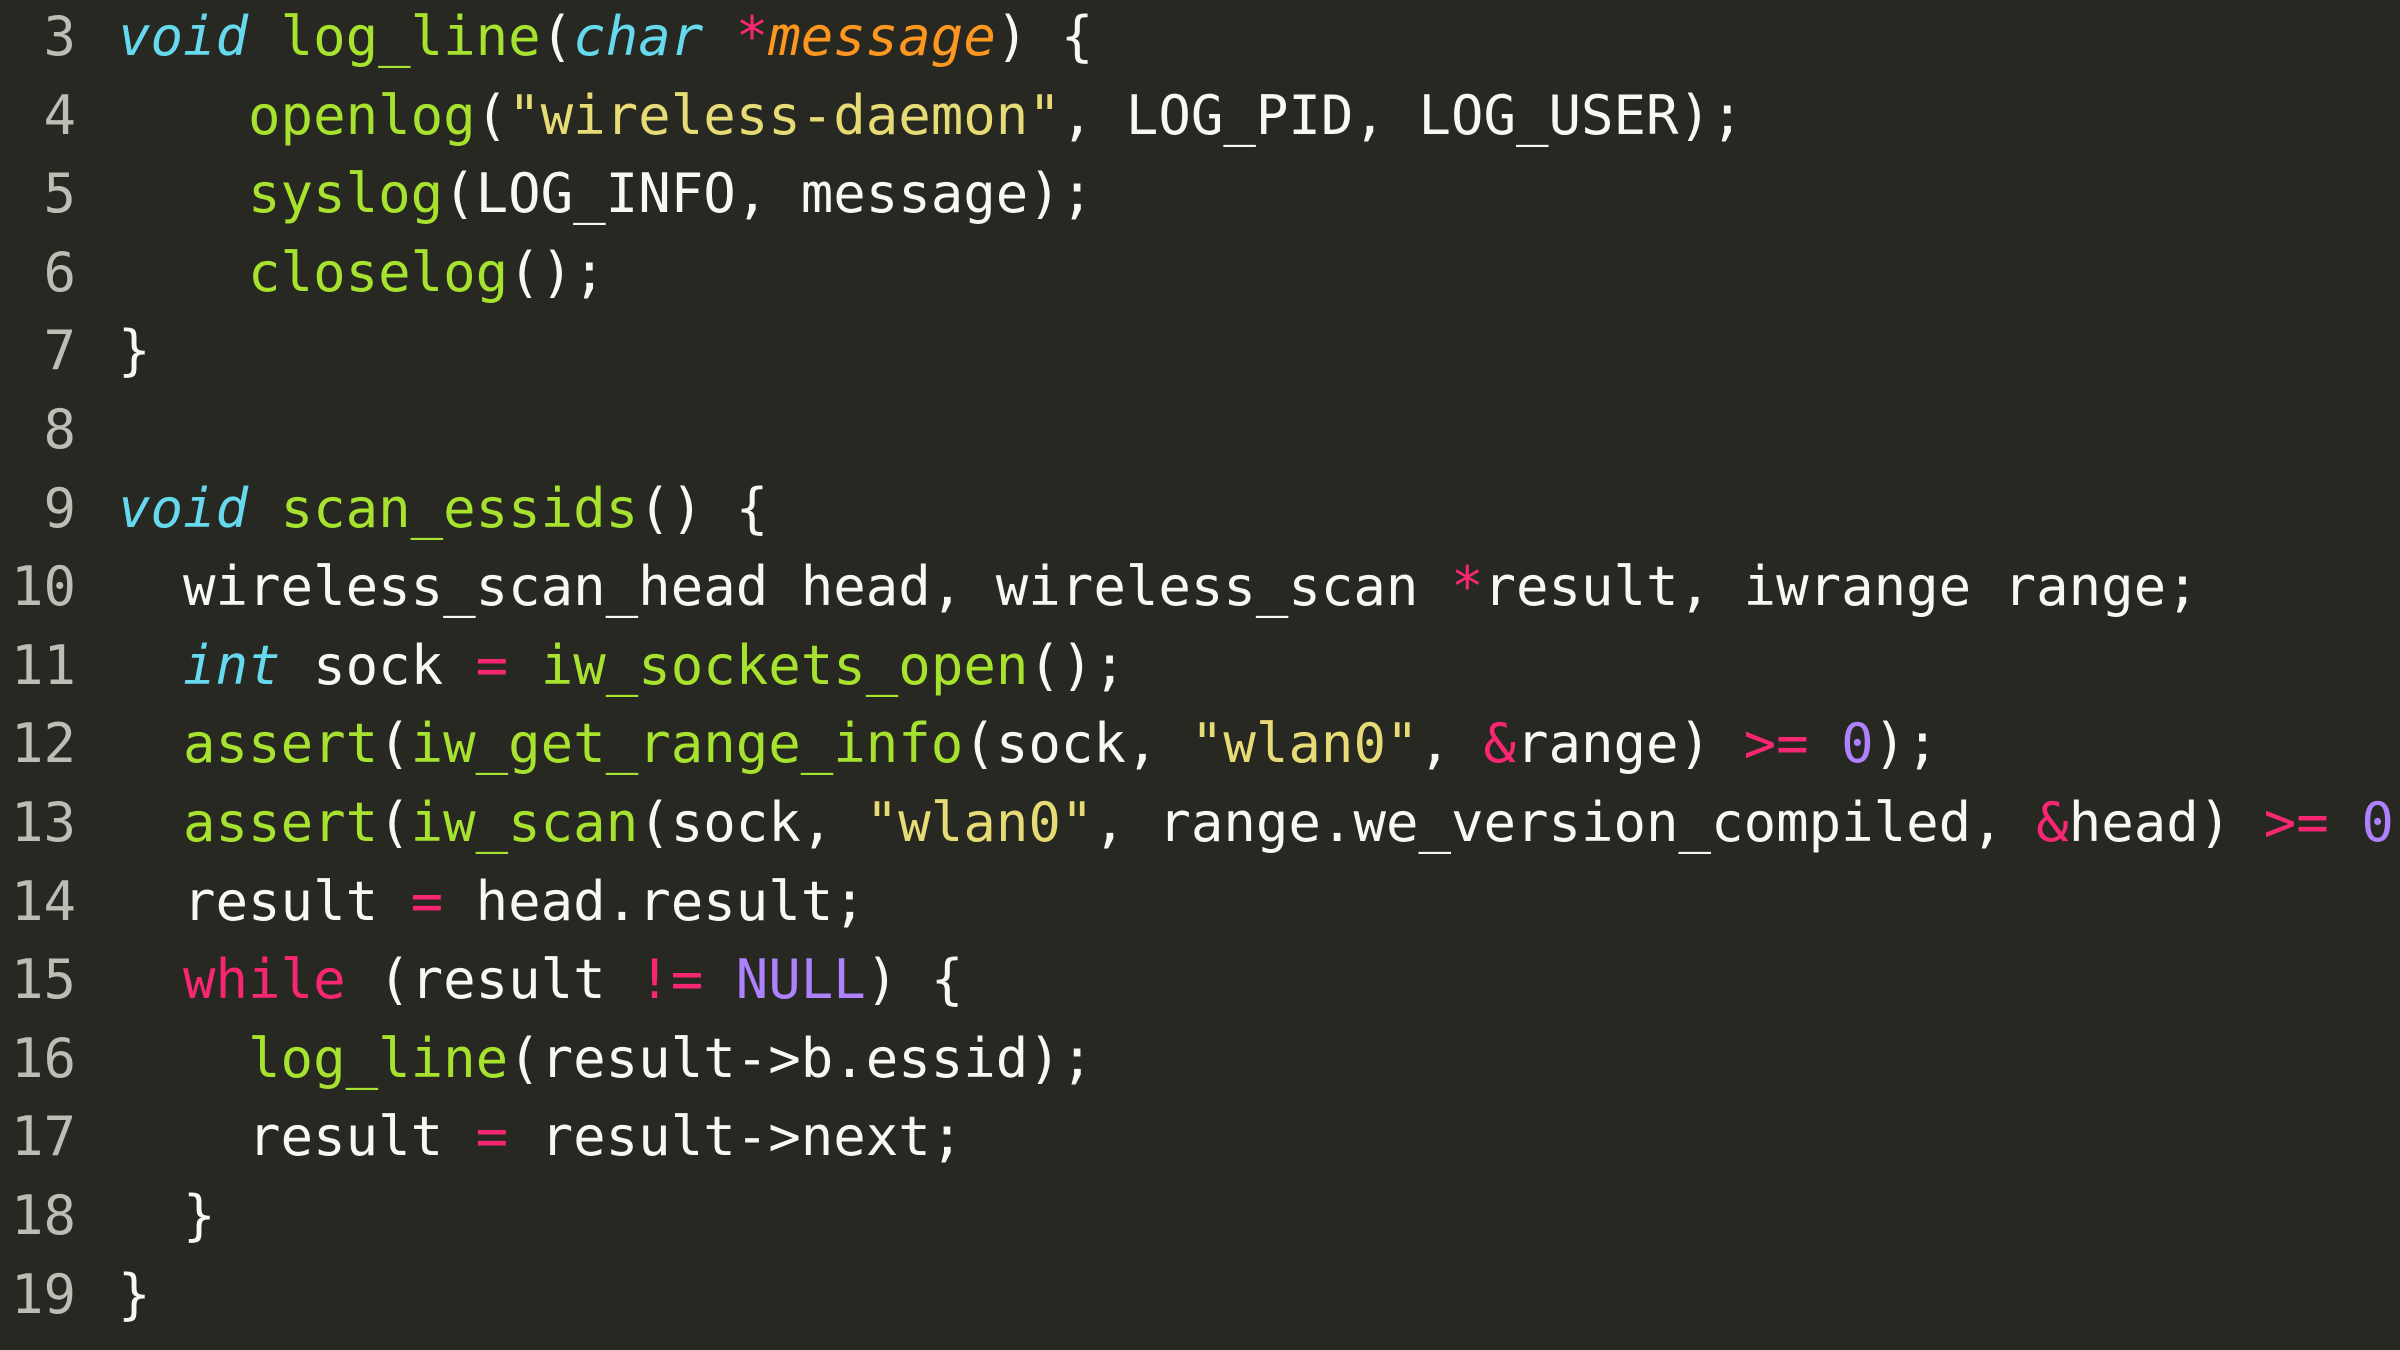 This screenshot has height=1350, width=2400. Describe the element at coordinates (59, 194) in the screenshot. I see `line-number: 5` at that location.